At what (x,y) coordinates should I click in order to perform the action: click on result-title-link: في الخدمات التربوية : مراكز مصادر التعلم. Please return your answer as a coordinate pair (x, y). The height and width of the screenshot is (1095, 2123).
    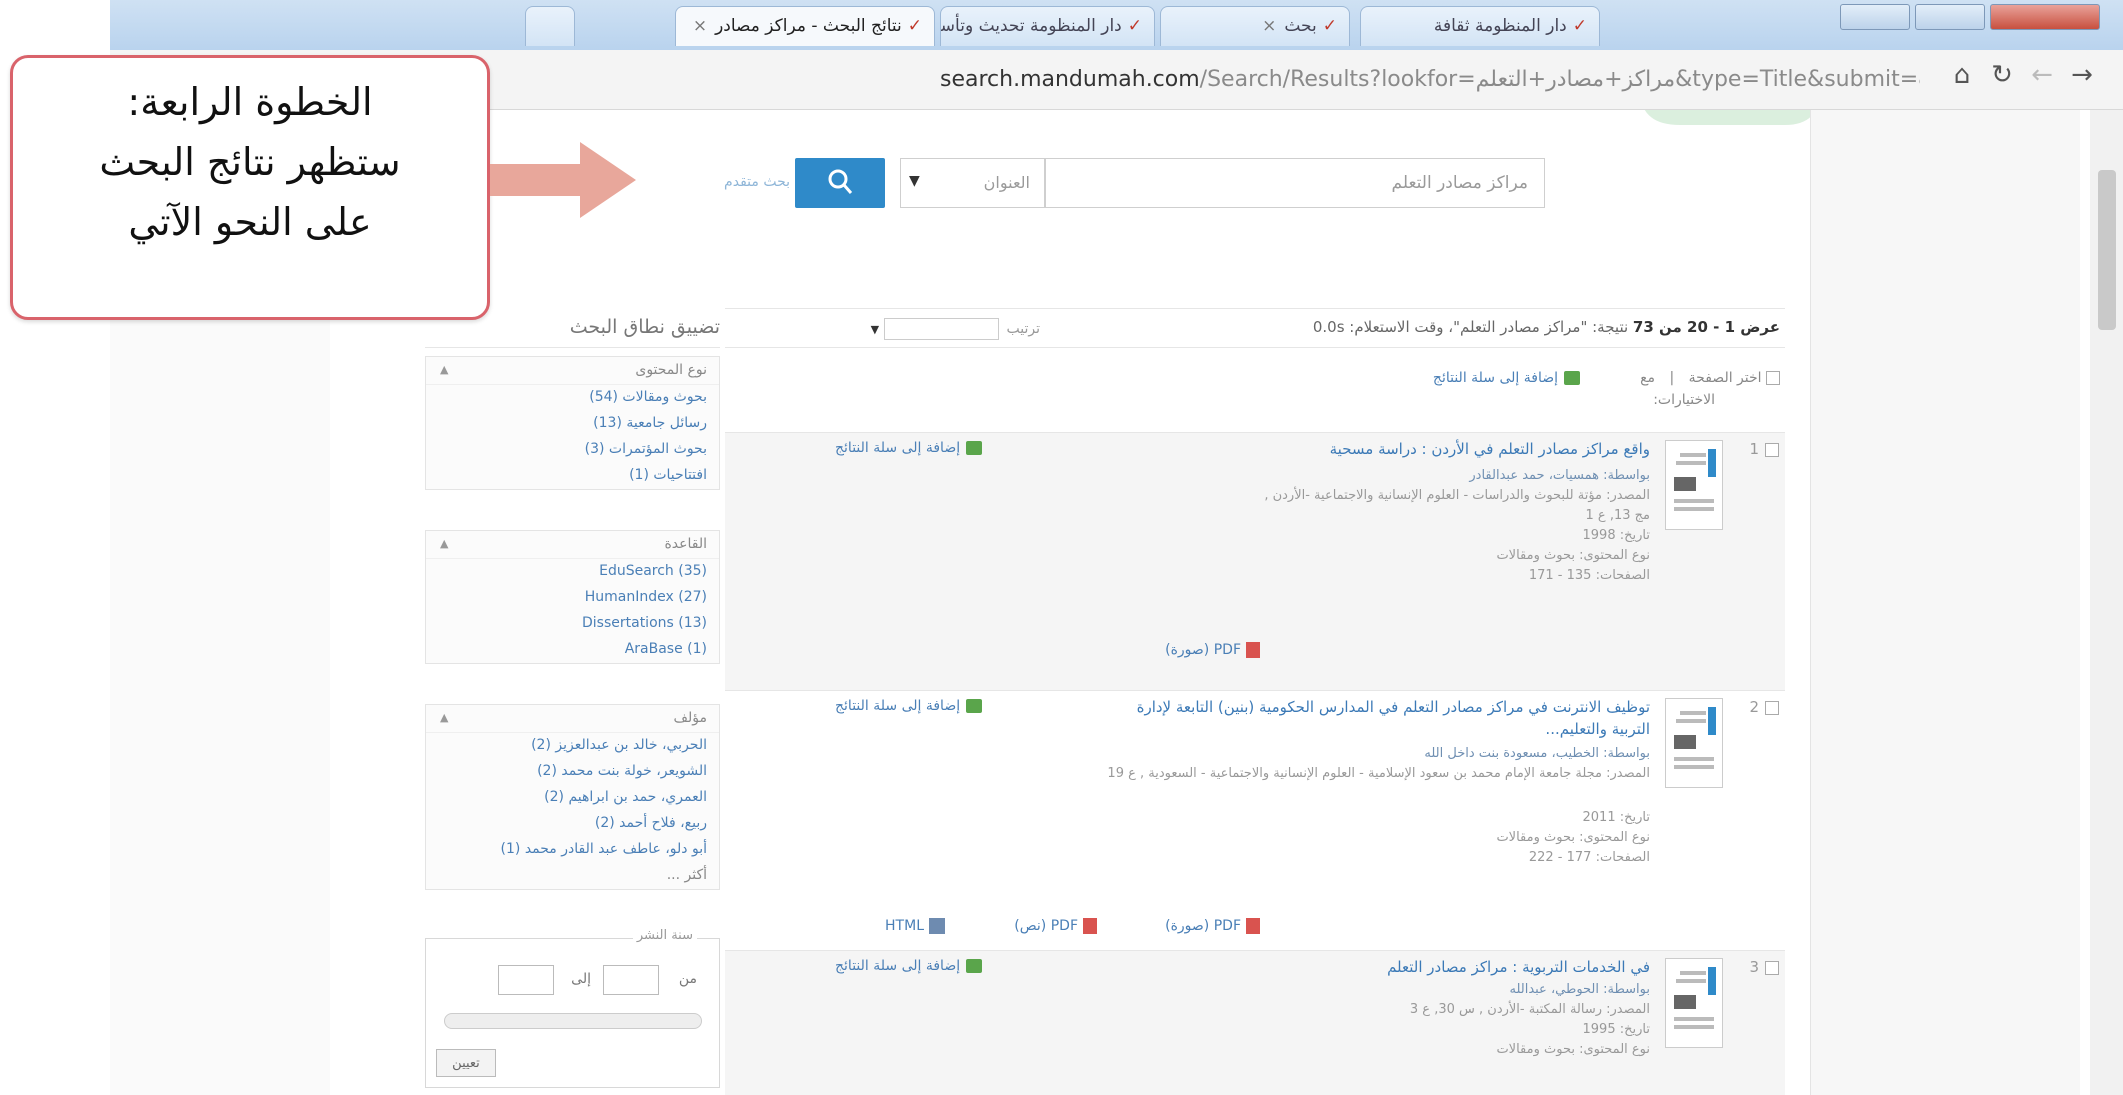
    Looking at the image, I should click on (1390, 967).